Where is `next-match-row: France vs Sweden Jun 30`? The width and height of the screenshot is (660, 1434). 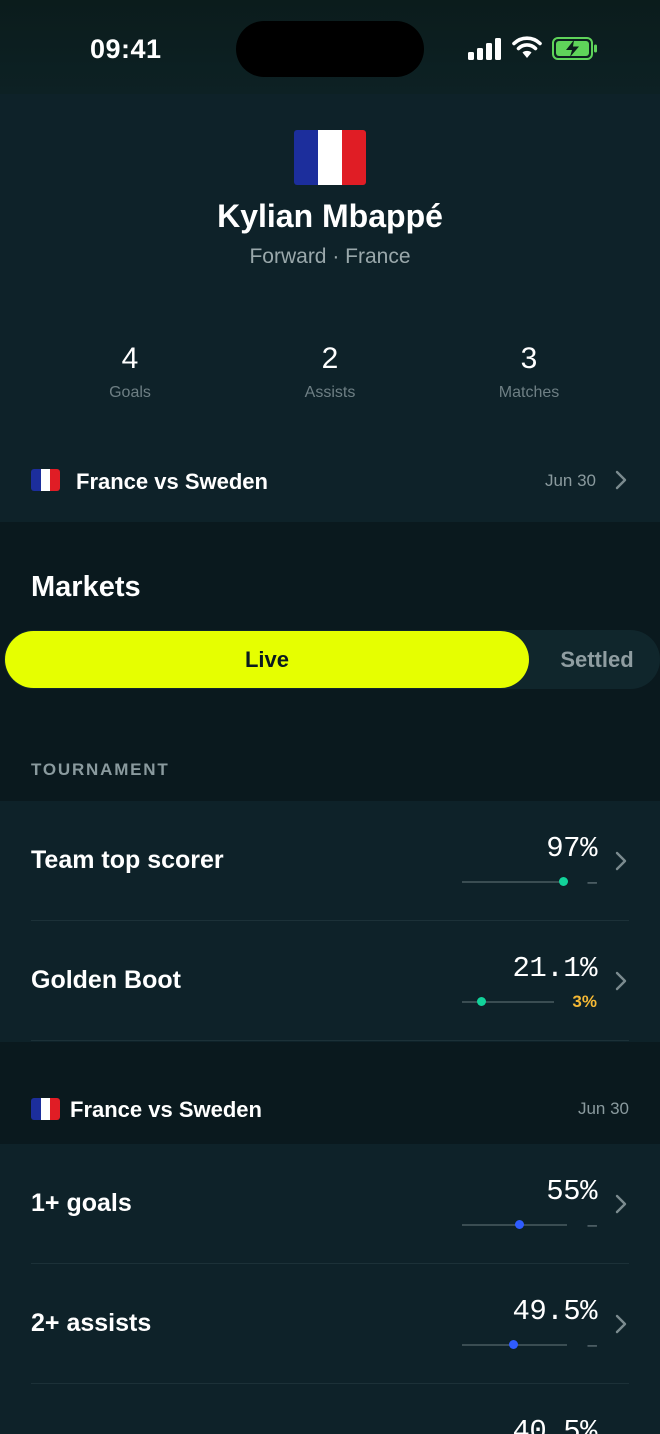 next-match-row: France vs Sweden Jun 30 is located at coordinates (330, 480).